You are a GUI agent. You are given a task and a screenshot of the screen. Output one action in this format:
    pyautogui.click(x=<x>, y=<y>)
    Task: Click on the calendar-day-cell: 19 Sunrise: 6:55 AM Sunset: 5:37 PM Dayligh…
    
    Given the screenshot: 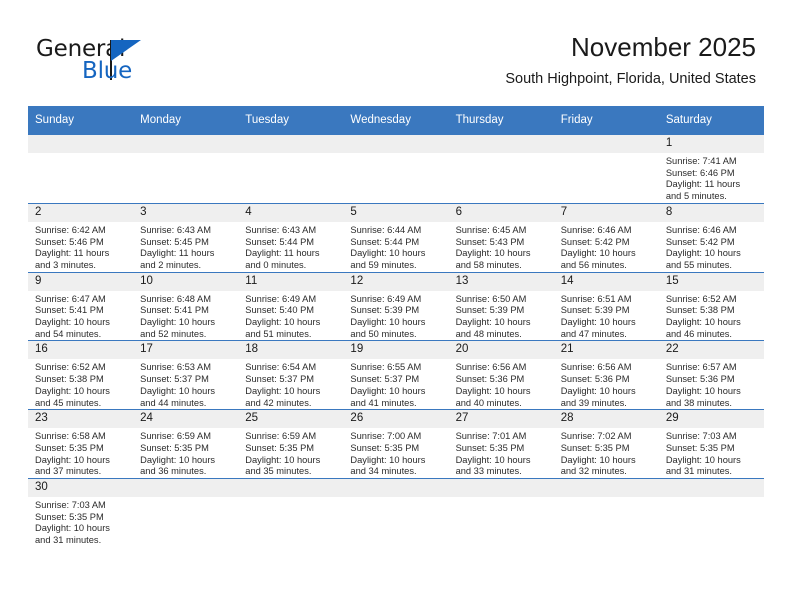 What is the action you would take?
    pyautogui.click(x=396, y=375)
    